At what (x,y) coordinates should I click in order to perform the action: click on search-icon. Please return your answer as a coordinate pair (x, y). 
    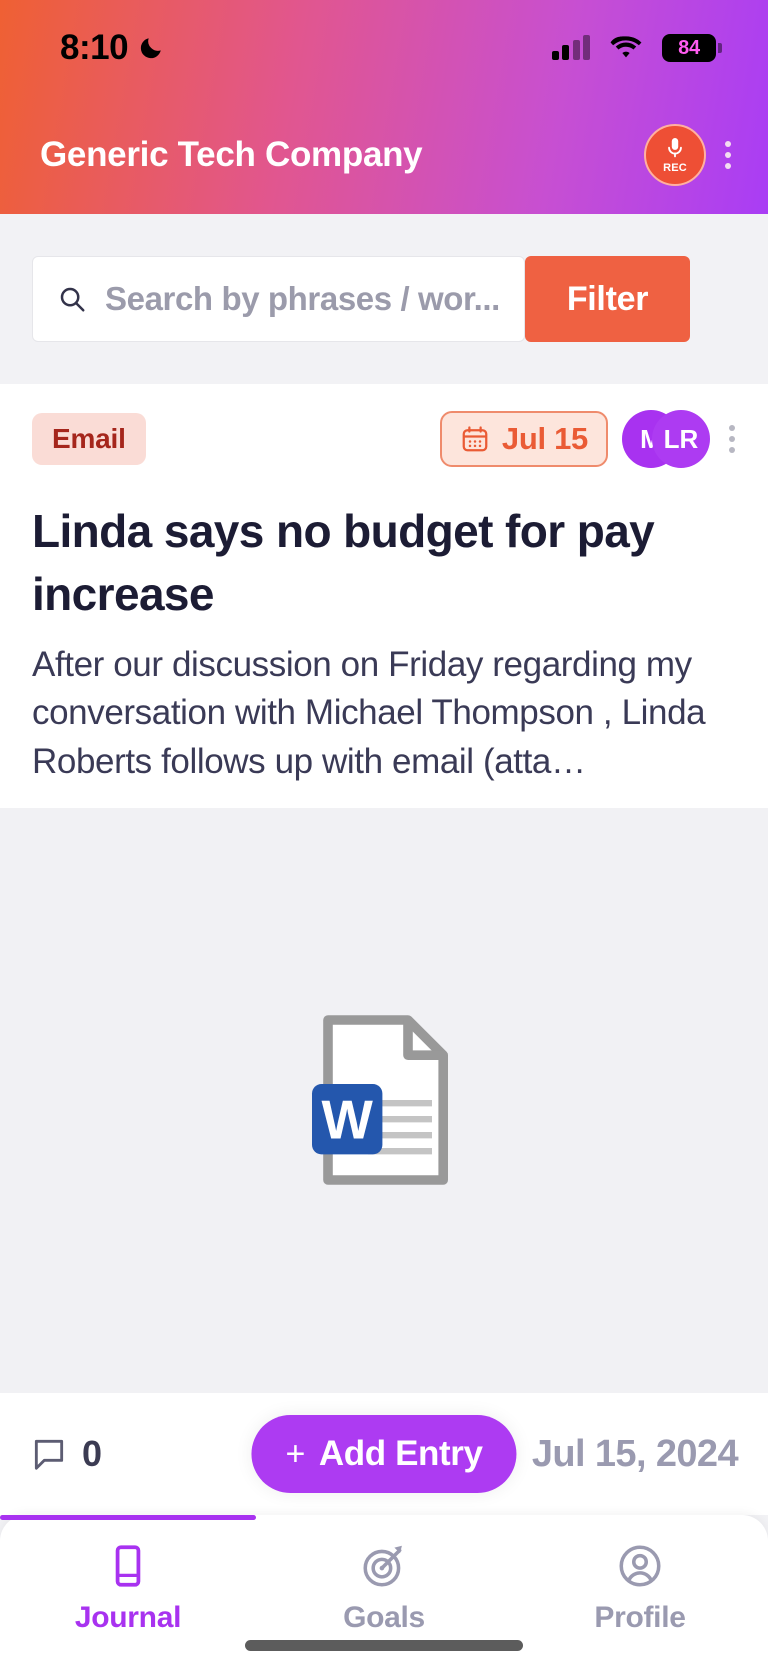
    Looking at the image, I should click on (72, 299).